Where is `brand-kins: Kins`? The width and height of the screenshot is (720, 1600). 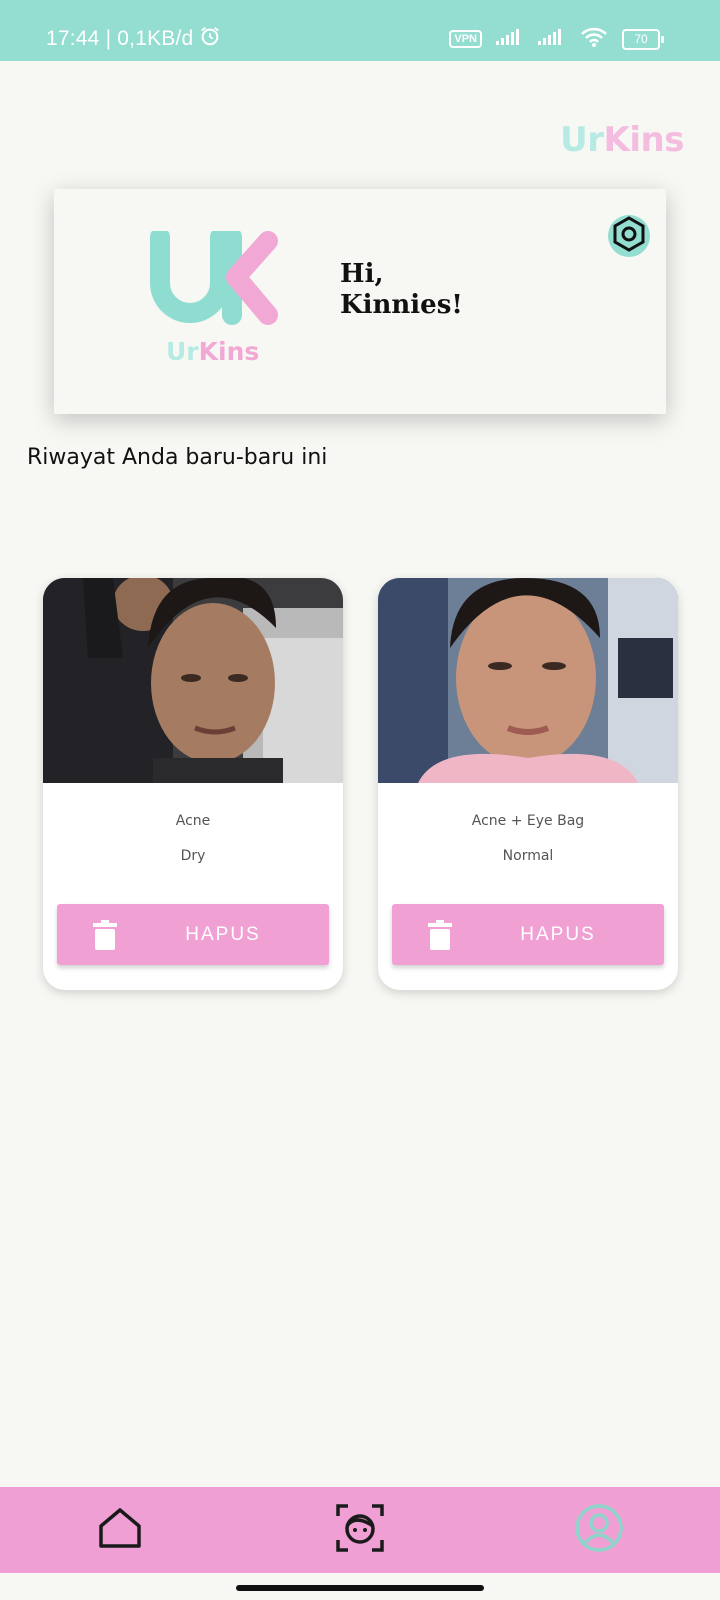 brand-kins: Kins is located at coordinates (644, 140).